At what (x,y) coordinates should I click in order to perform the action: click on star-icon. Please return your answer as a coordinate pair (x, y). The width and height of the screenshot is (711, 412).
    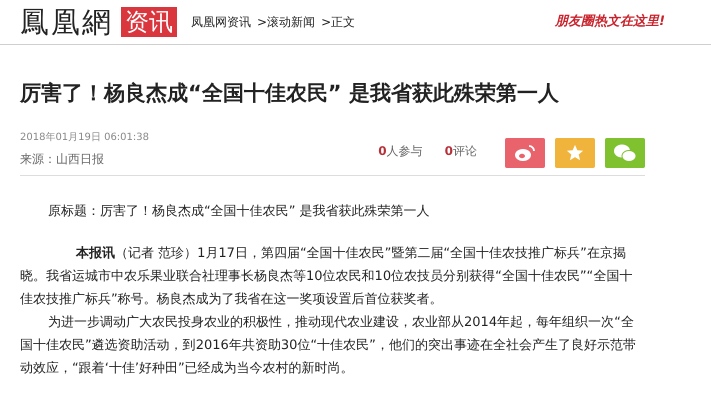
    Looking at the image, I should click on (575, 153).